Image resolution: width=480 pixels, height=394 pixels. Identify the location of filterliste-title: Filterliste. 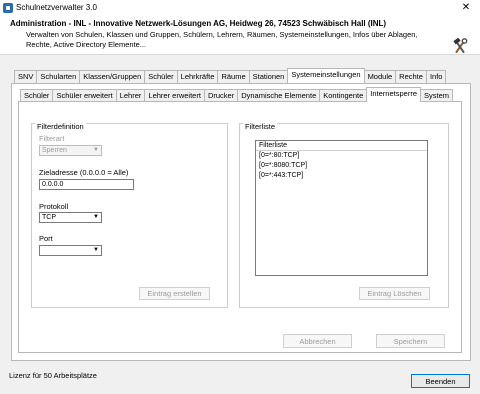
(260, 126).